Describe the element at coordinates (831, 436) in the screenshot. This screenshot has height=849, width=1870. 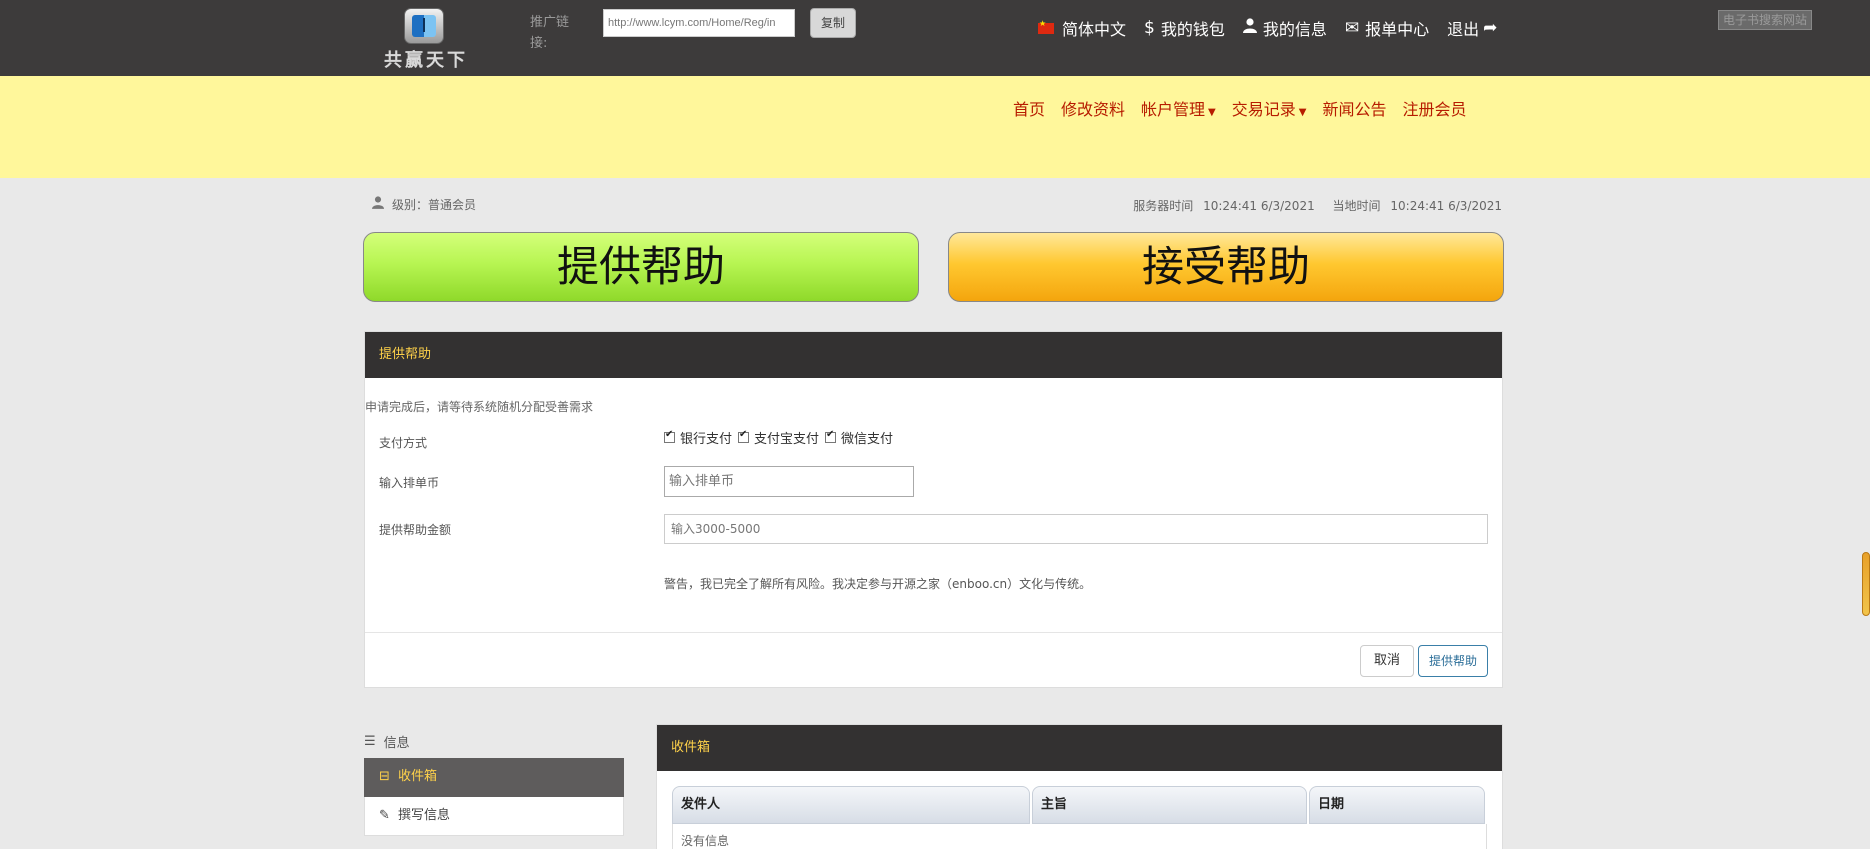
I see `wechat-pay-checkbox` at that location.